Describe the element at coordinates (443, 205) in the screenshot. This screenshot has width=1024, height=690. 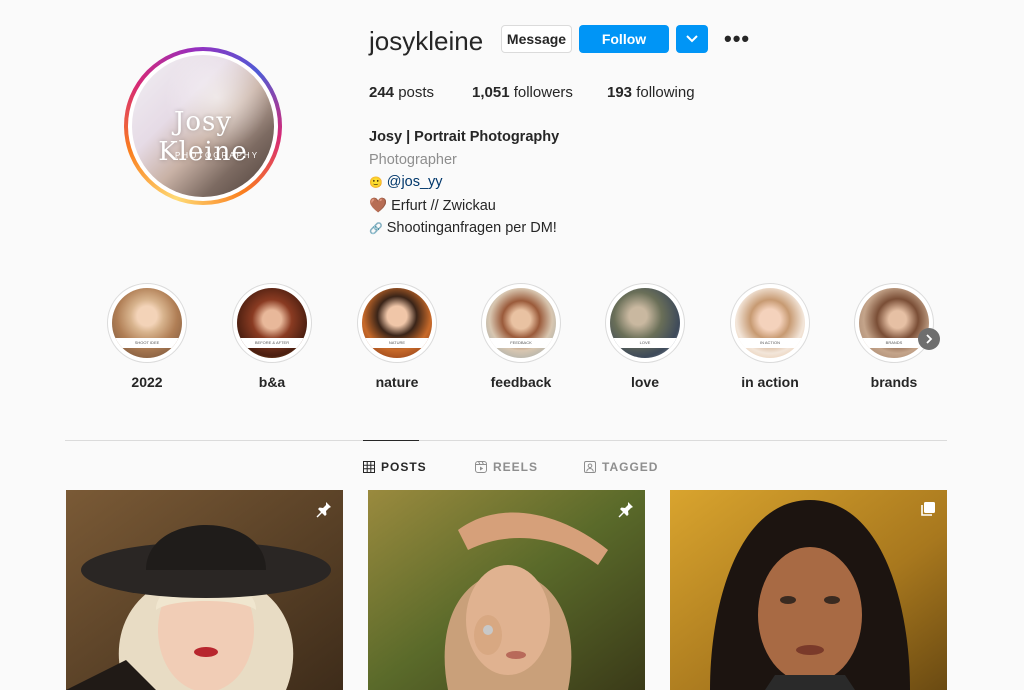
I see `location-text: Erfurt // Zwickau` at that location.